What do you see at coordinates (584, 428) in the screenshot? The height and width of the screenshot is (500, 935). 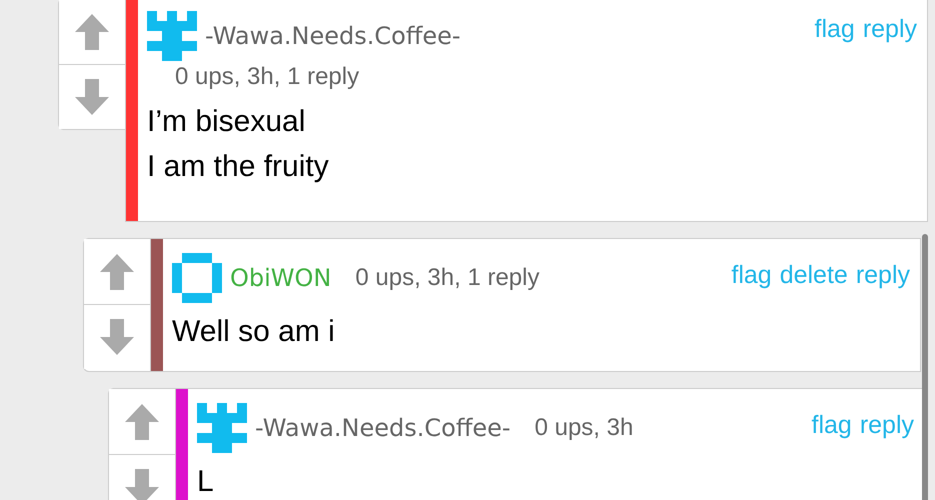 I see `comment-meta: 0 ups, 3h` at bounding box center [584, 428].